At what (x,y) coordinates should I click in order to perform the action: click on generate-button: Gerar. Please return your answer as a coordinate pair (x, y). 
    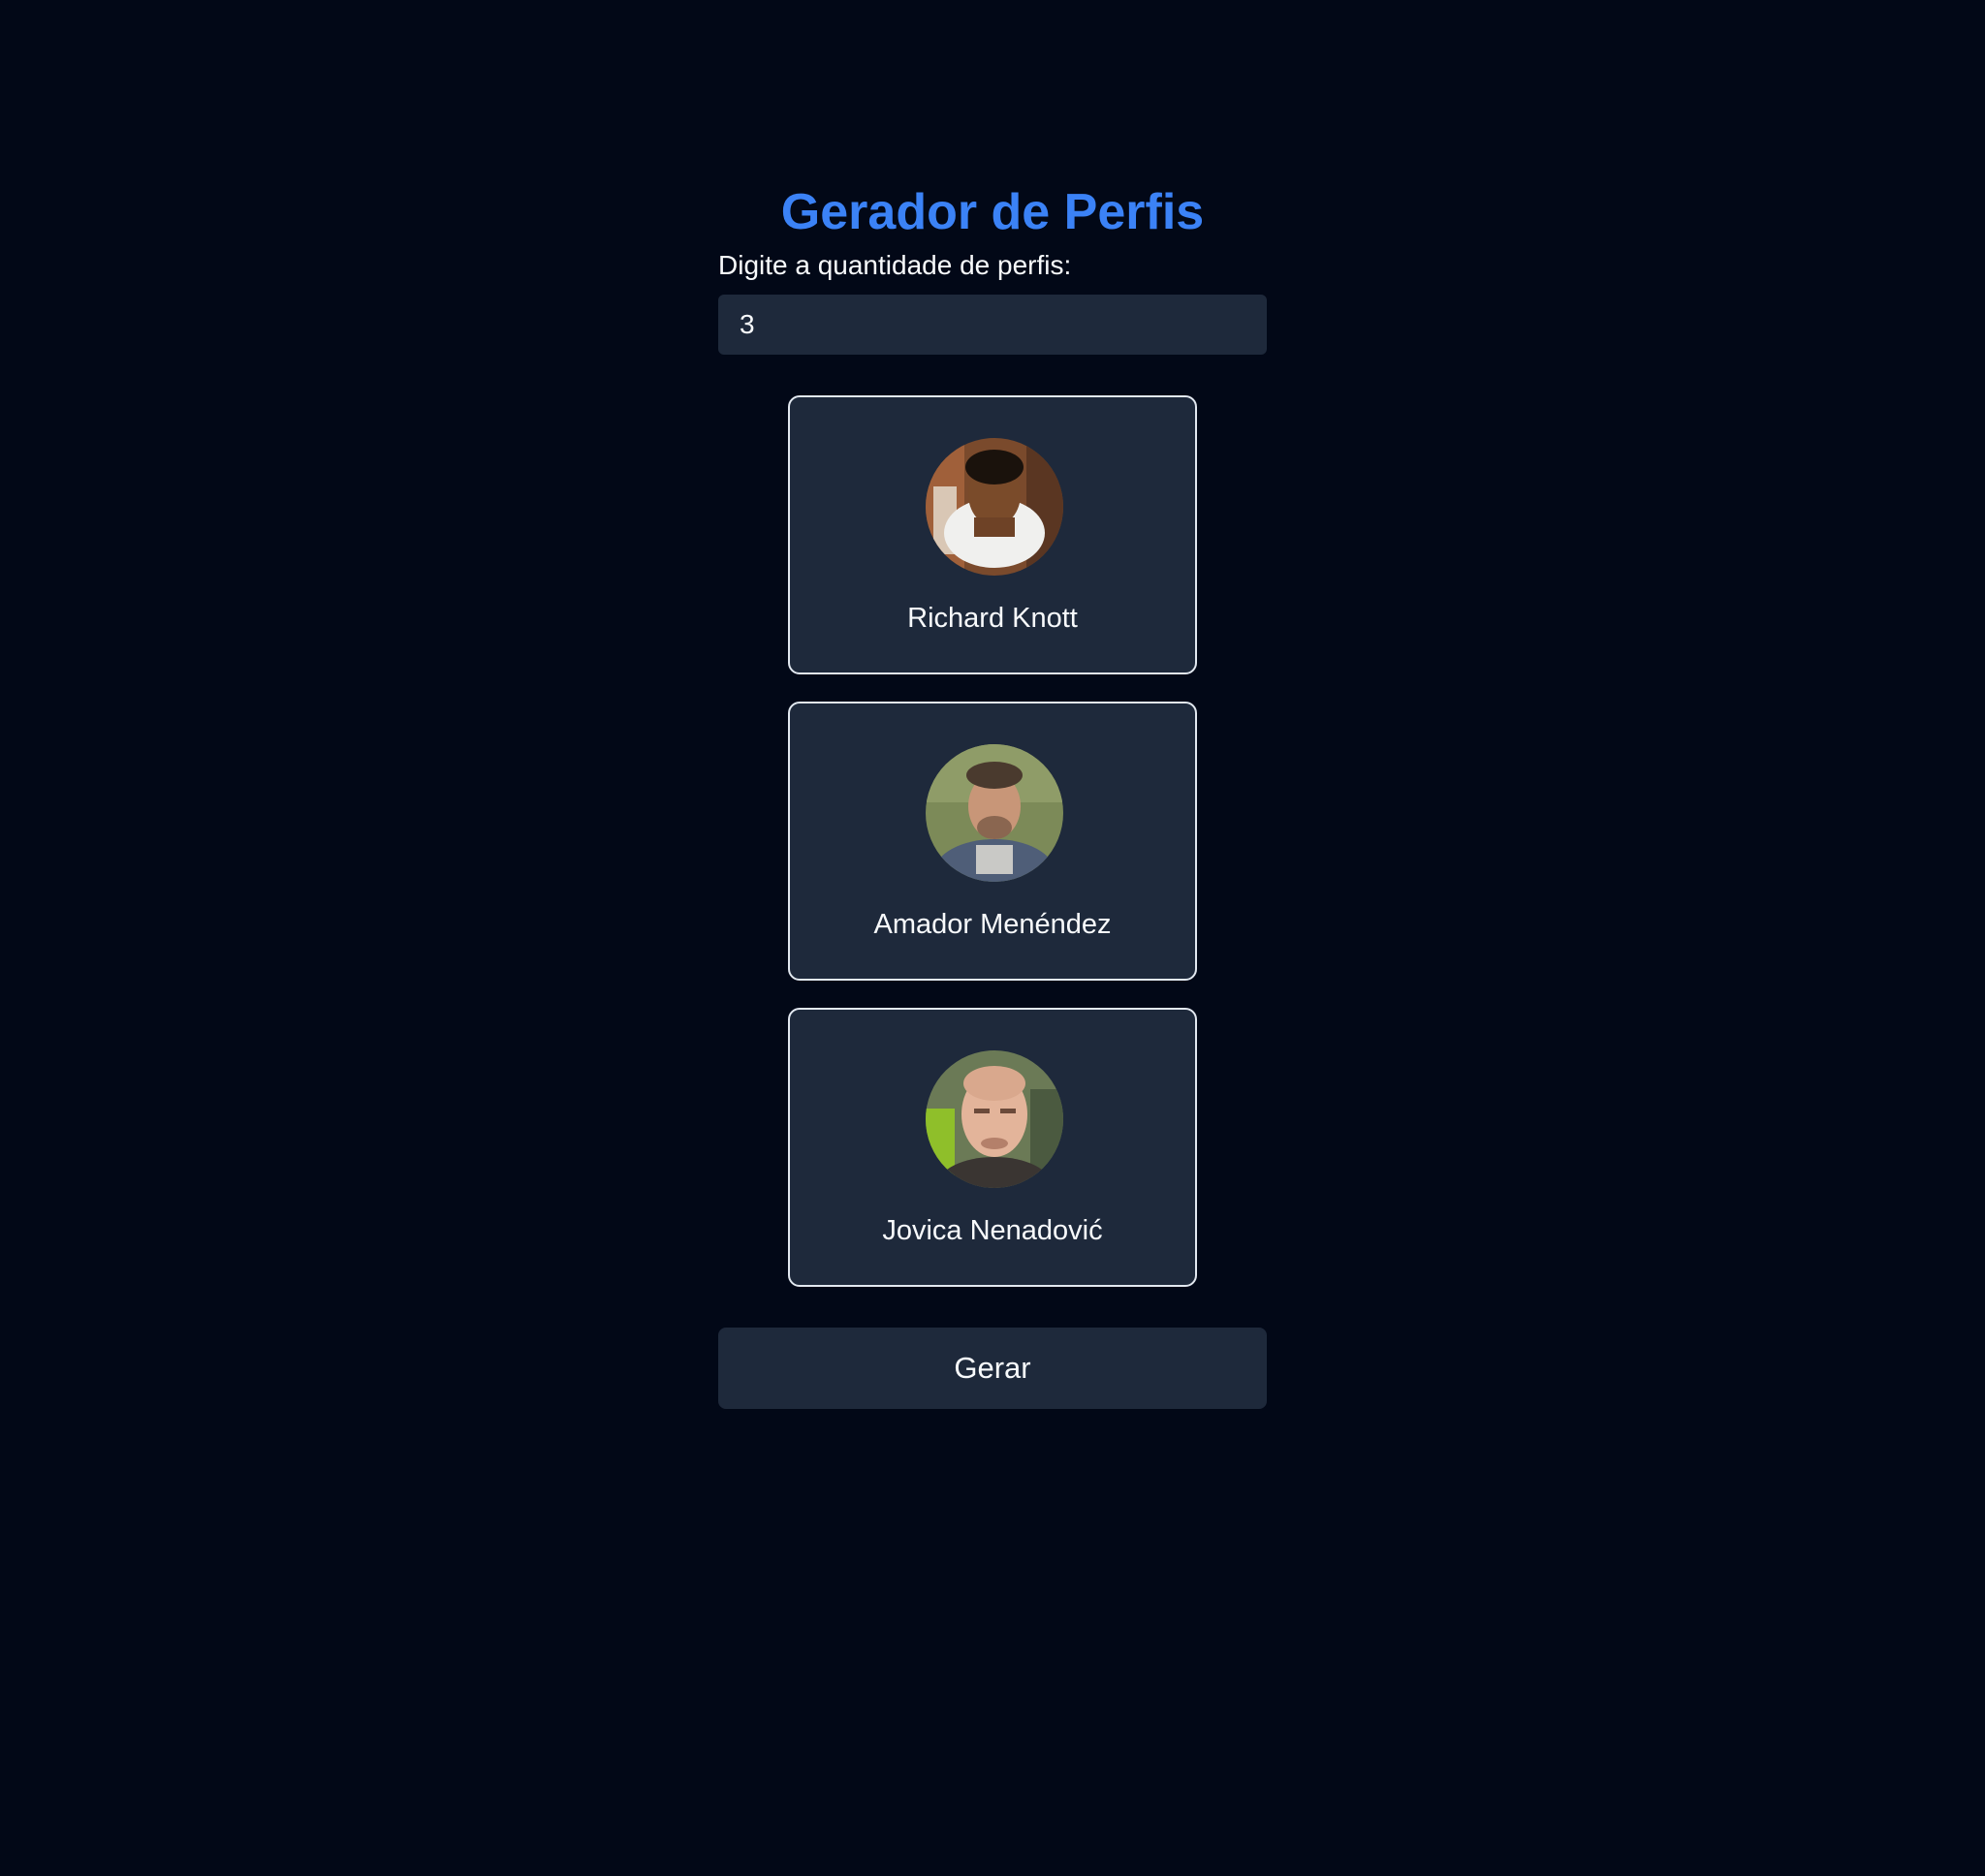
    Looking at the image, I should click on (992, 1369).